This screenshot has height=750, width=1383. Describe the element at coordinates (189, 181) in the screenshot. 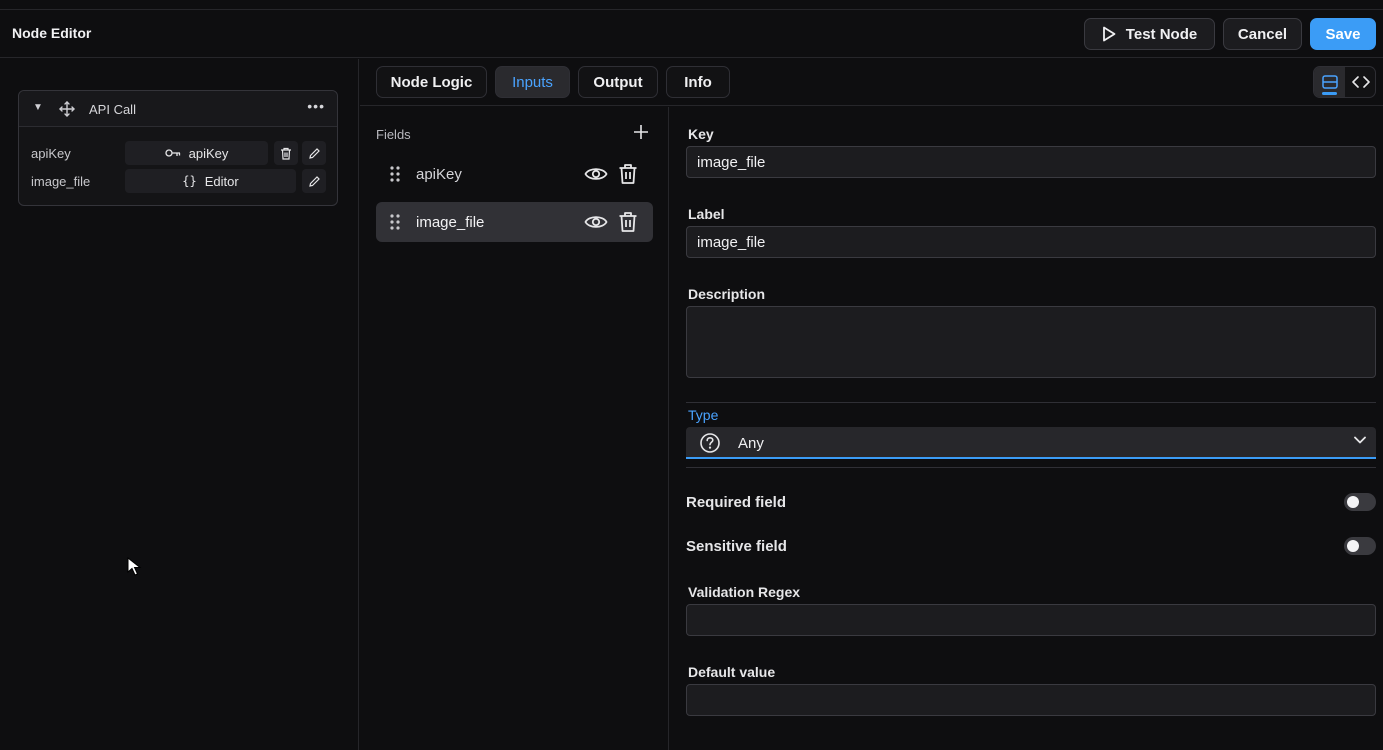

I see `braces-icon: {}` at that location.